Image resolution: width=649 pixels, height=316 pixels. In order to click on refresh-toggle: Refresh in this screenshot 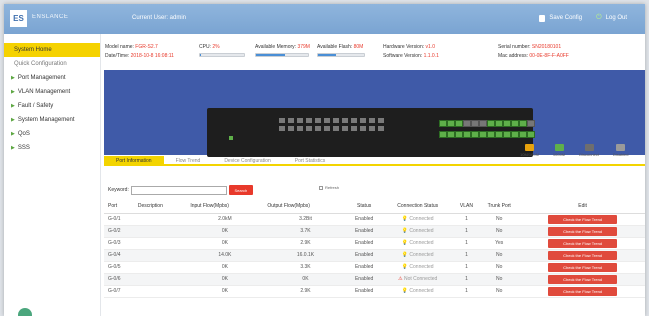, I will do `click(329, 187)`.